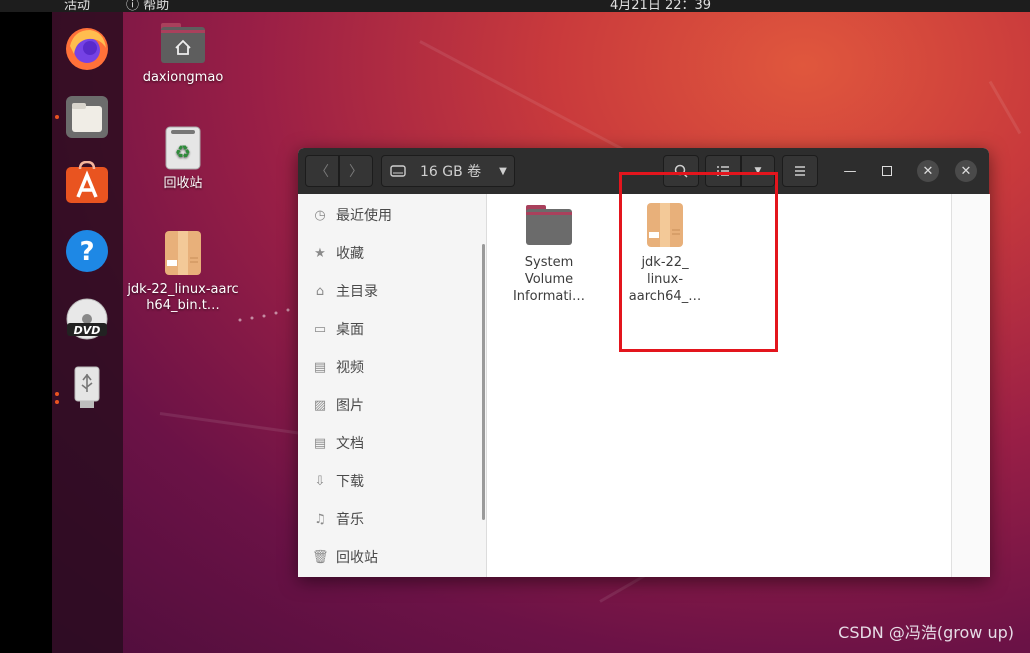  I want to click on dock-dvd: DVD, so click(87, 319).